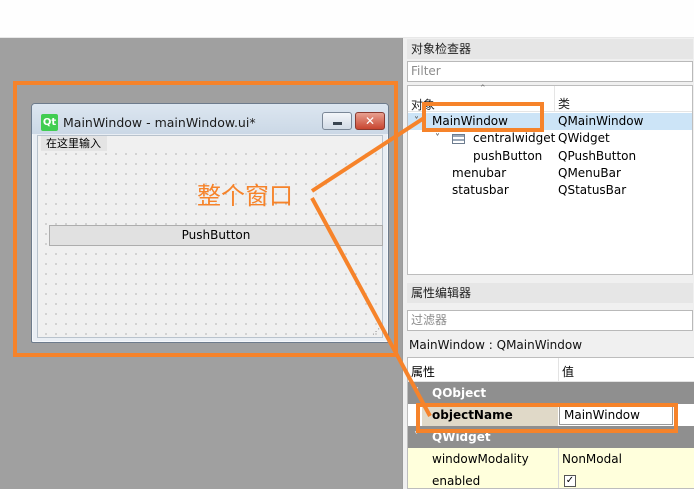  What do you see at coordinates (550, 173) in the screenshot?
I see `tree-row-menubar: menubar QMenuBar` at bounding box center [550, 173].